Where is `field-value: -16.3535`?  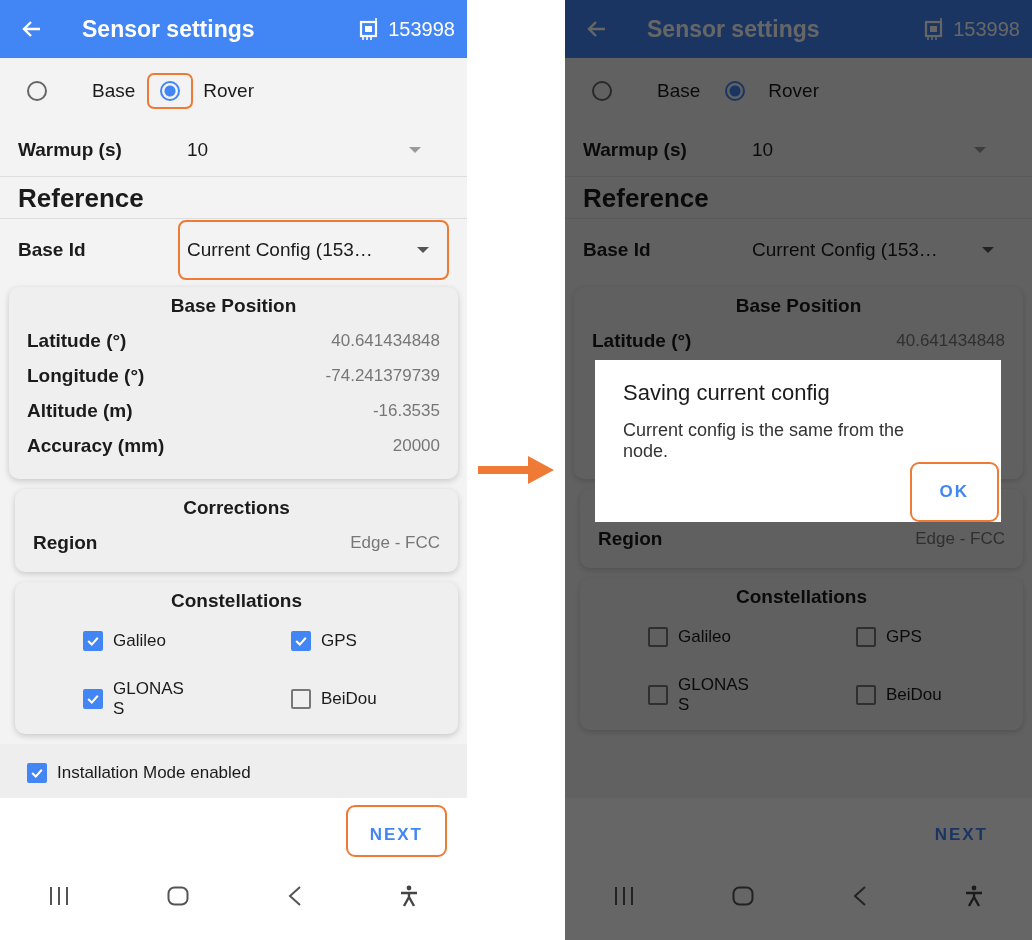
field-value: -16.3535 is located at coordinates (406, 410).